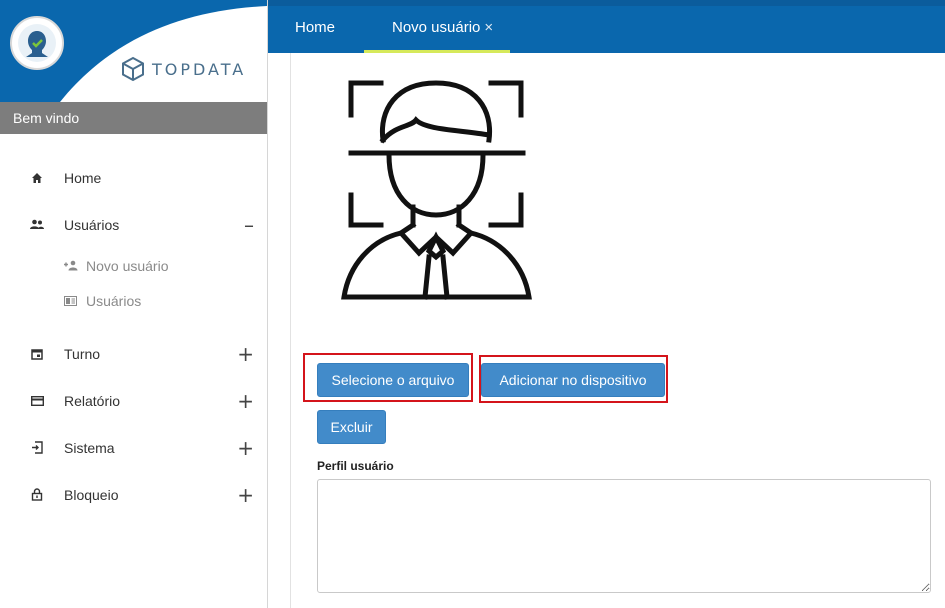  I want to click on sidebar-subitem-usuarios: Usuários, so click(133, 300).